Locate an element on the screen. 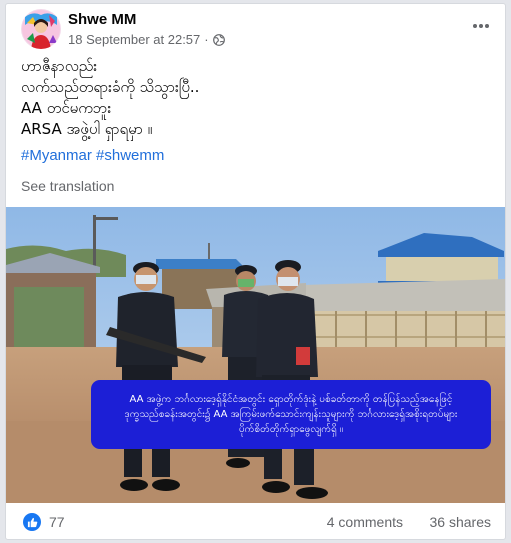 The width and height of the screenshot is (511, 543). post-meta: 18 September at 22:57 · is located at coordinates (146, 39).